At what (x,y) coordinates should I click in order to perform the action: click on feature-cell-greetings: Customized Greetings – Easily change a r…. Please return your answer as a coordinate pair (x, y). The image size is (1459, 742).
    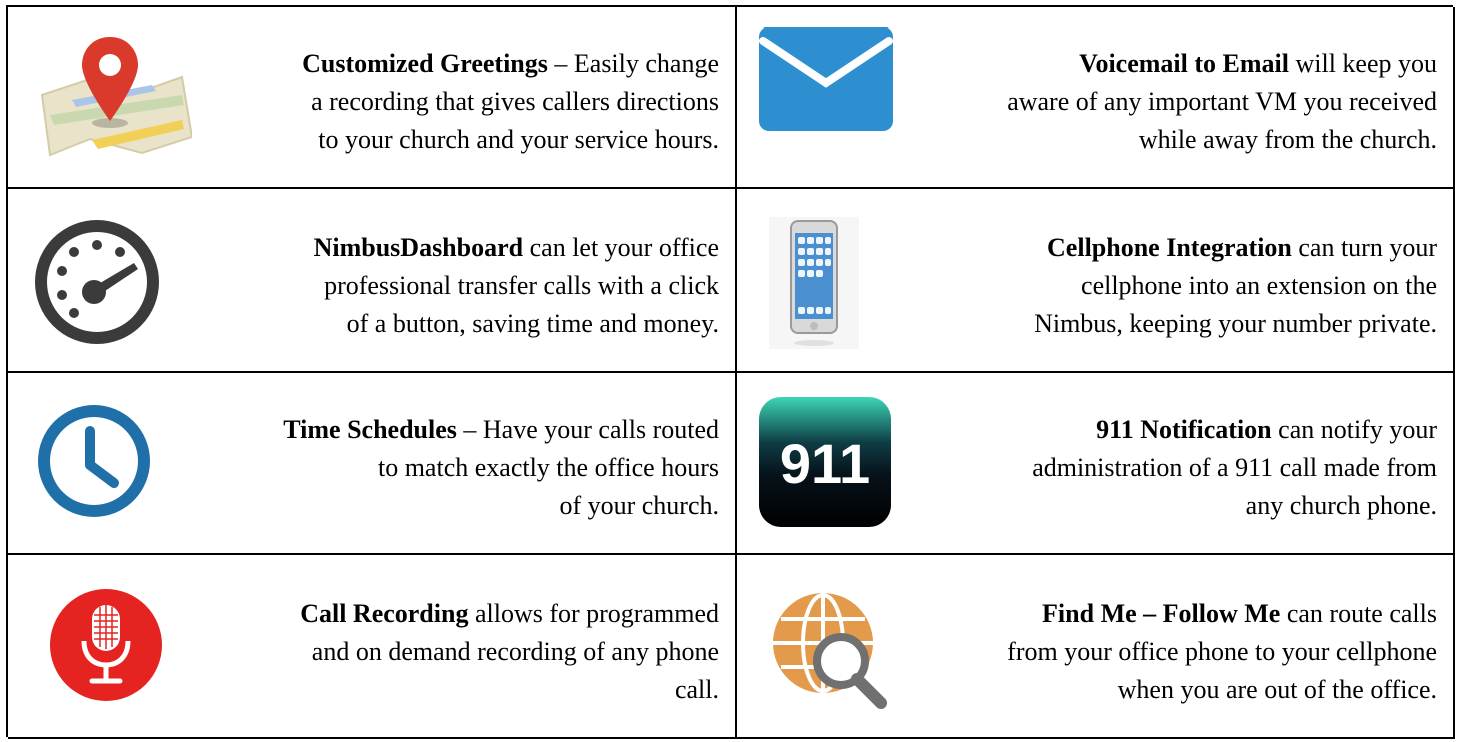
    Looking at the image, I should click on (372, 98).